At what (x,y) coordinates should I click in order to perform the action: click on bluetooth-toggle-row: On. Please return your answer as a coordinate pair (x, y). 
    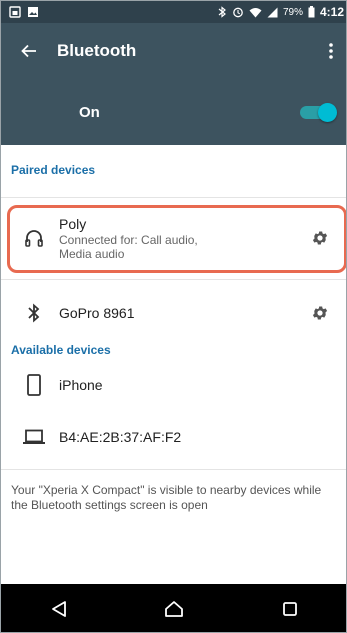
    Looking at the image, I should click on (173, 112).